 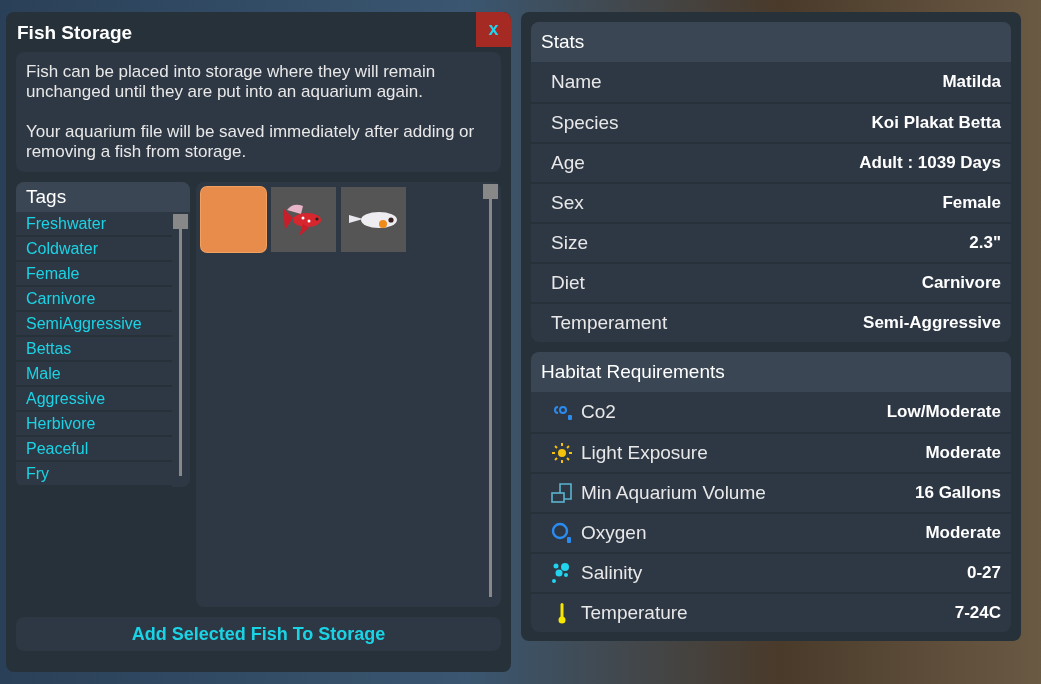 I want to click on tag-item: Female, so click(x=94, y=274).